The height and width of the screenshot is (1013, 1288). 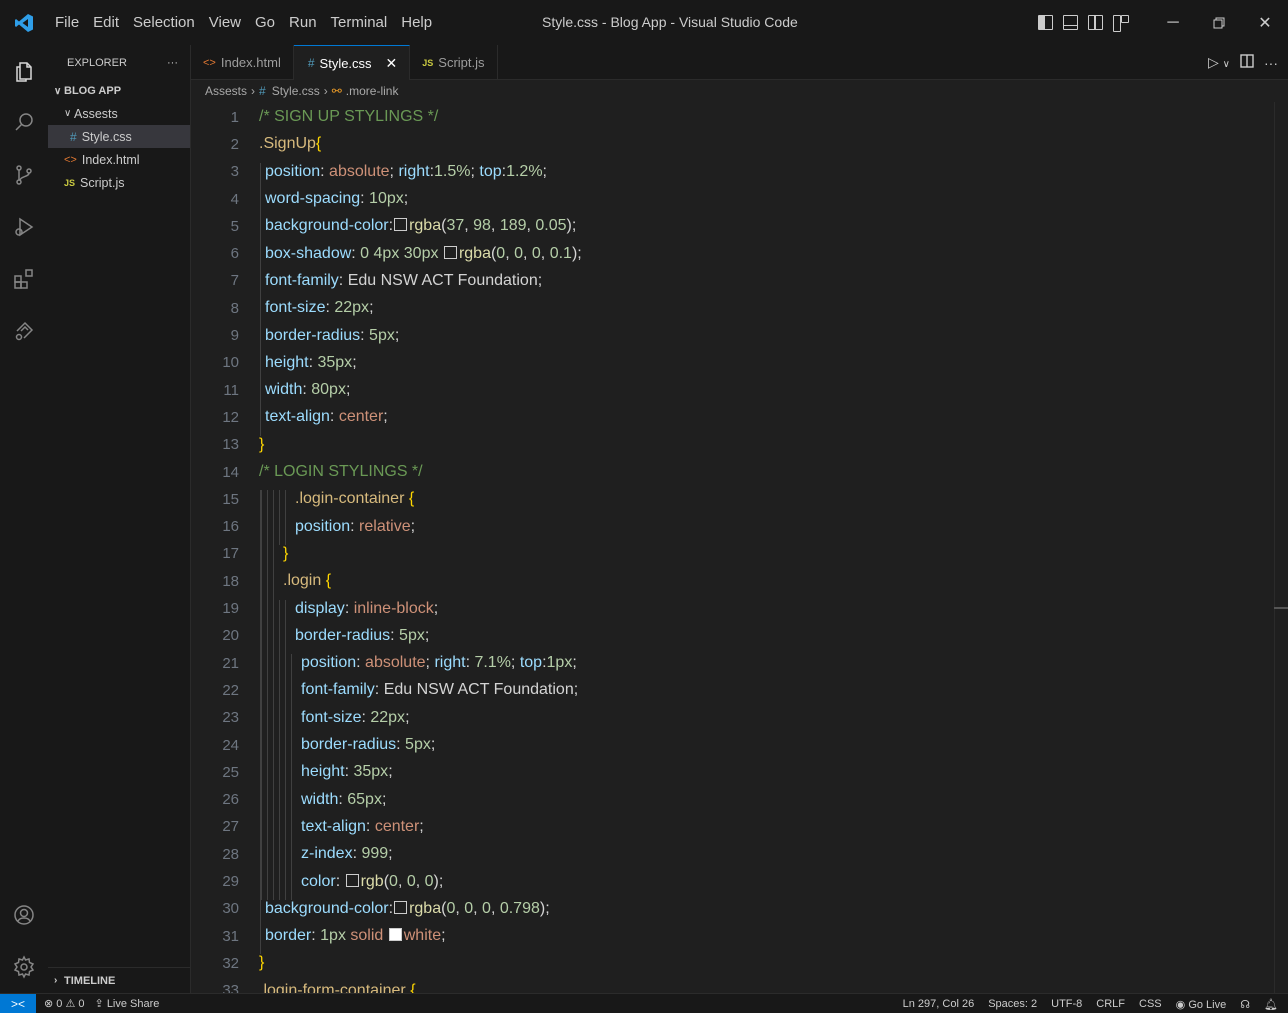 What do you see at coordinates (739, 802) in the screenshot?
I see `code-line: 26 width: 65px;` at bounding box center [739, 802].